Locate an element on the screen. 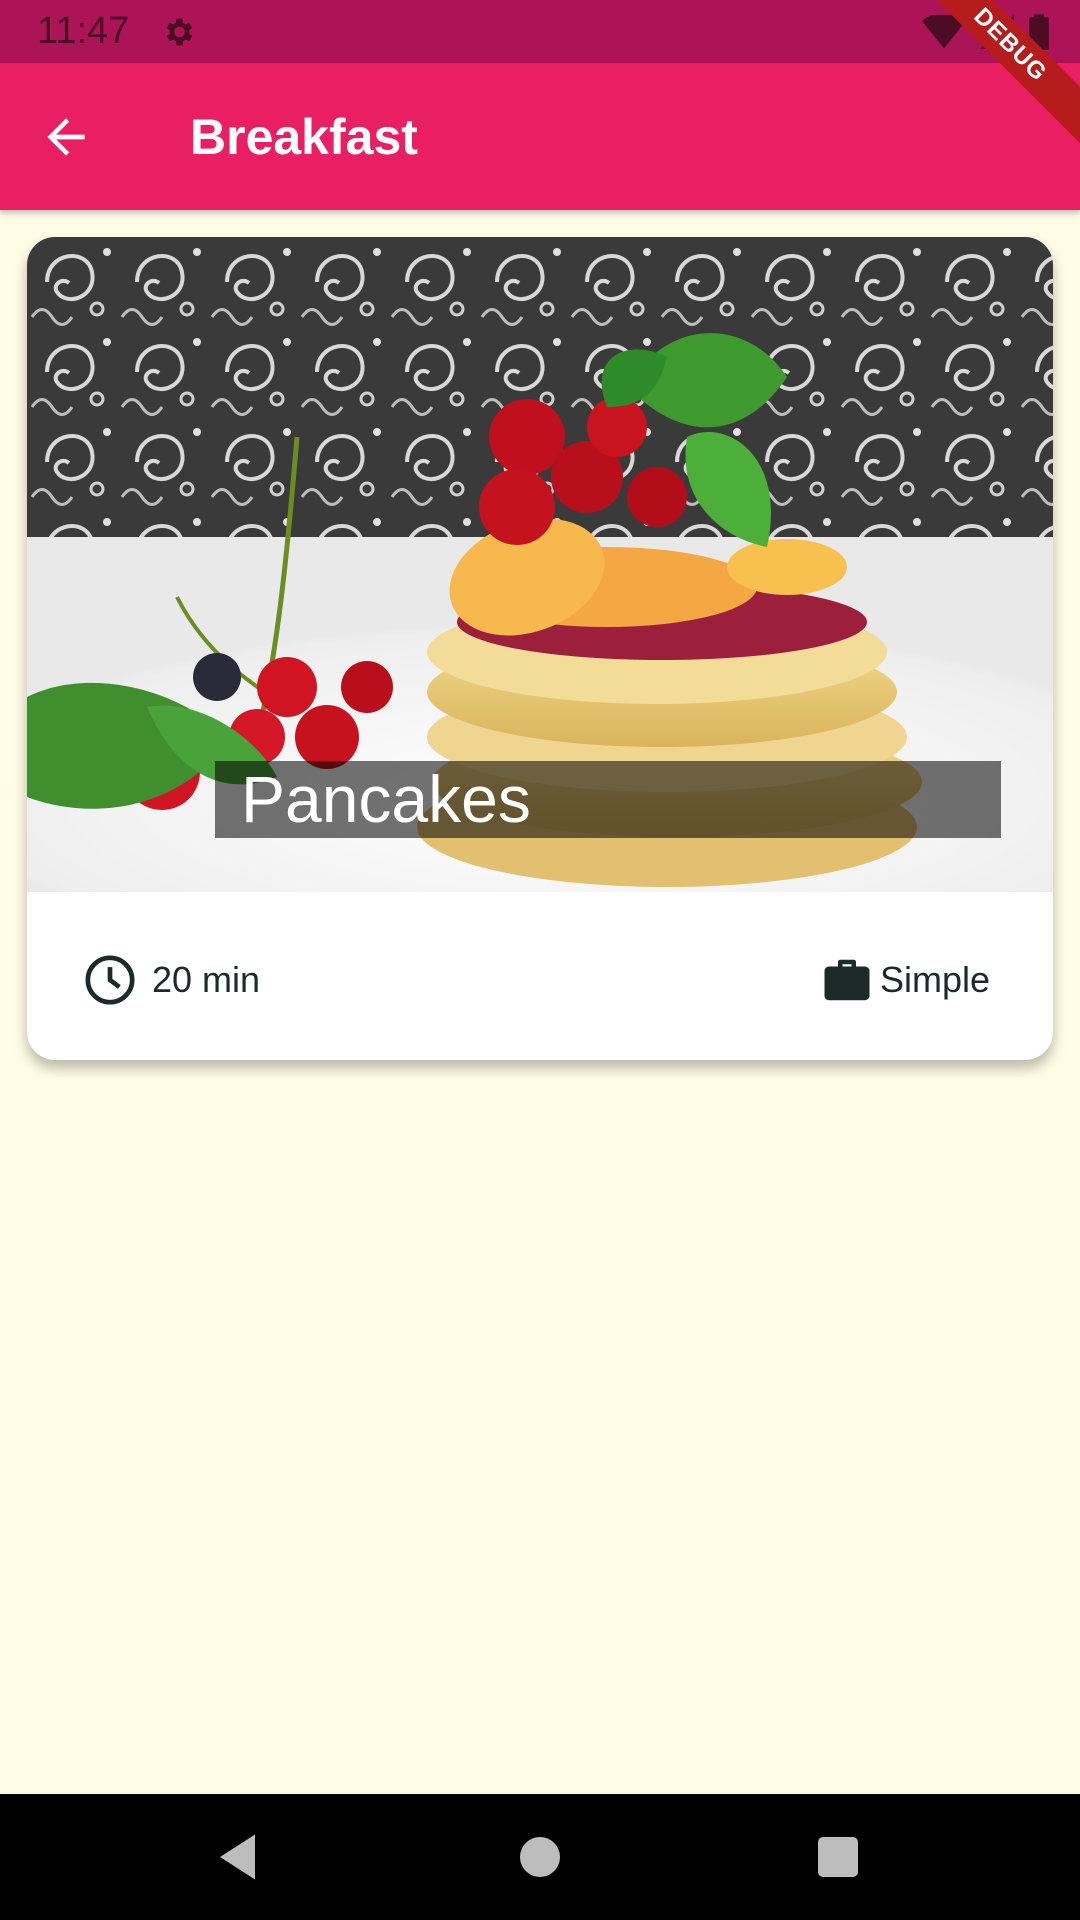 The image size is (1080, 1920). complexity-text: Simple is located at coordinates (934, 979).